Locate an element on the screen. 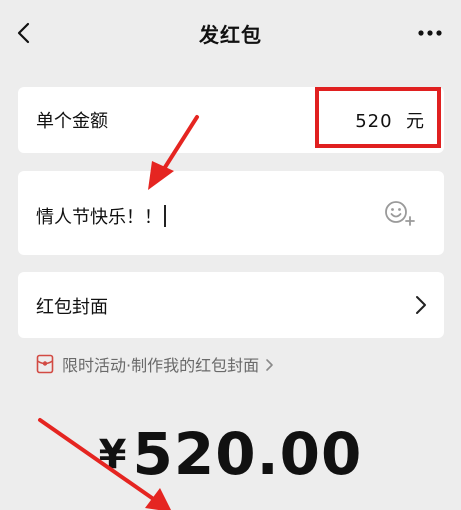 Image resolution: width=461 pixels, height=510 pixels. more-dots-icon is located at coordinates (430, 33).